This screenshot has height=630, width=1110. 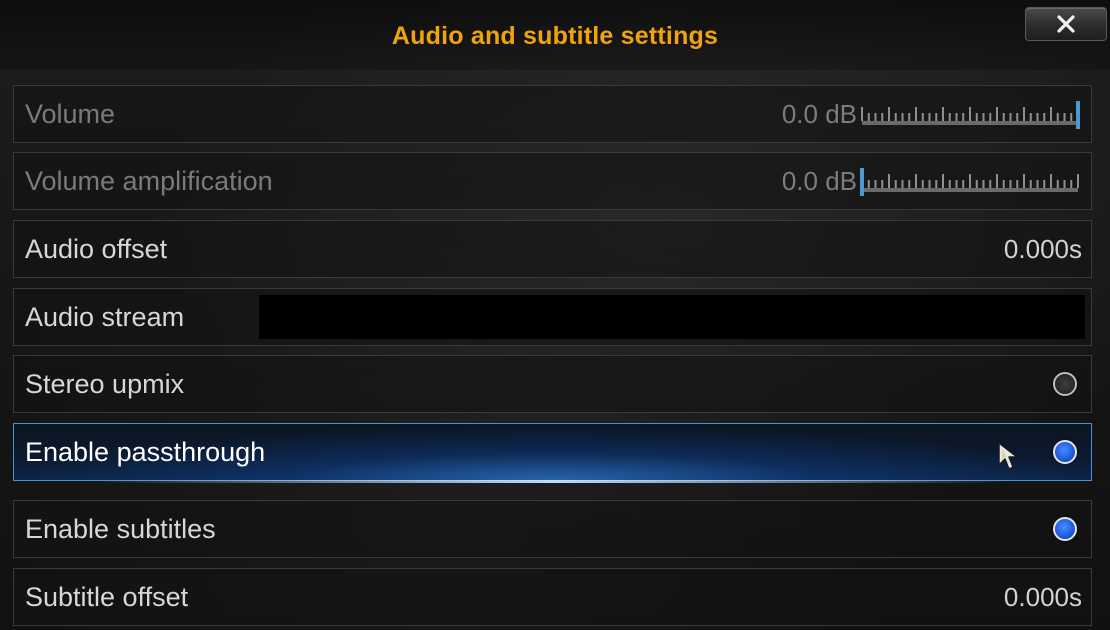 I want to click on setting-subtitle-offset-value: 0.000s, so click(x=1042, y=597).